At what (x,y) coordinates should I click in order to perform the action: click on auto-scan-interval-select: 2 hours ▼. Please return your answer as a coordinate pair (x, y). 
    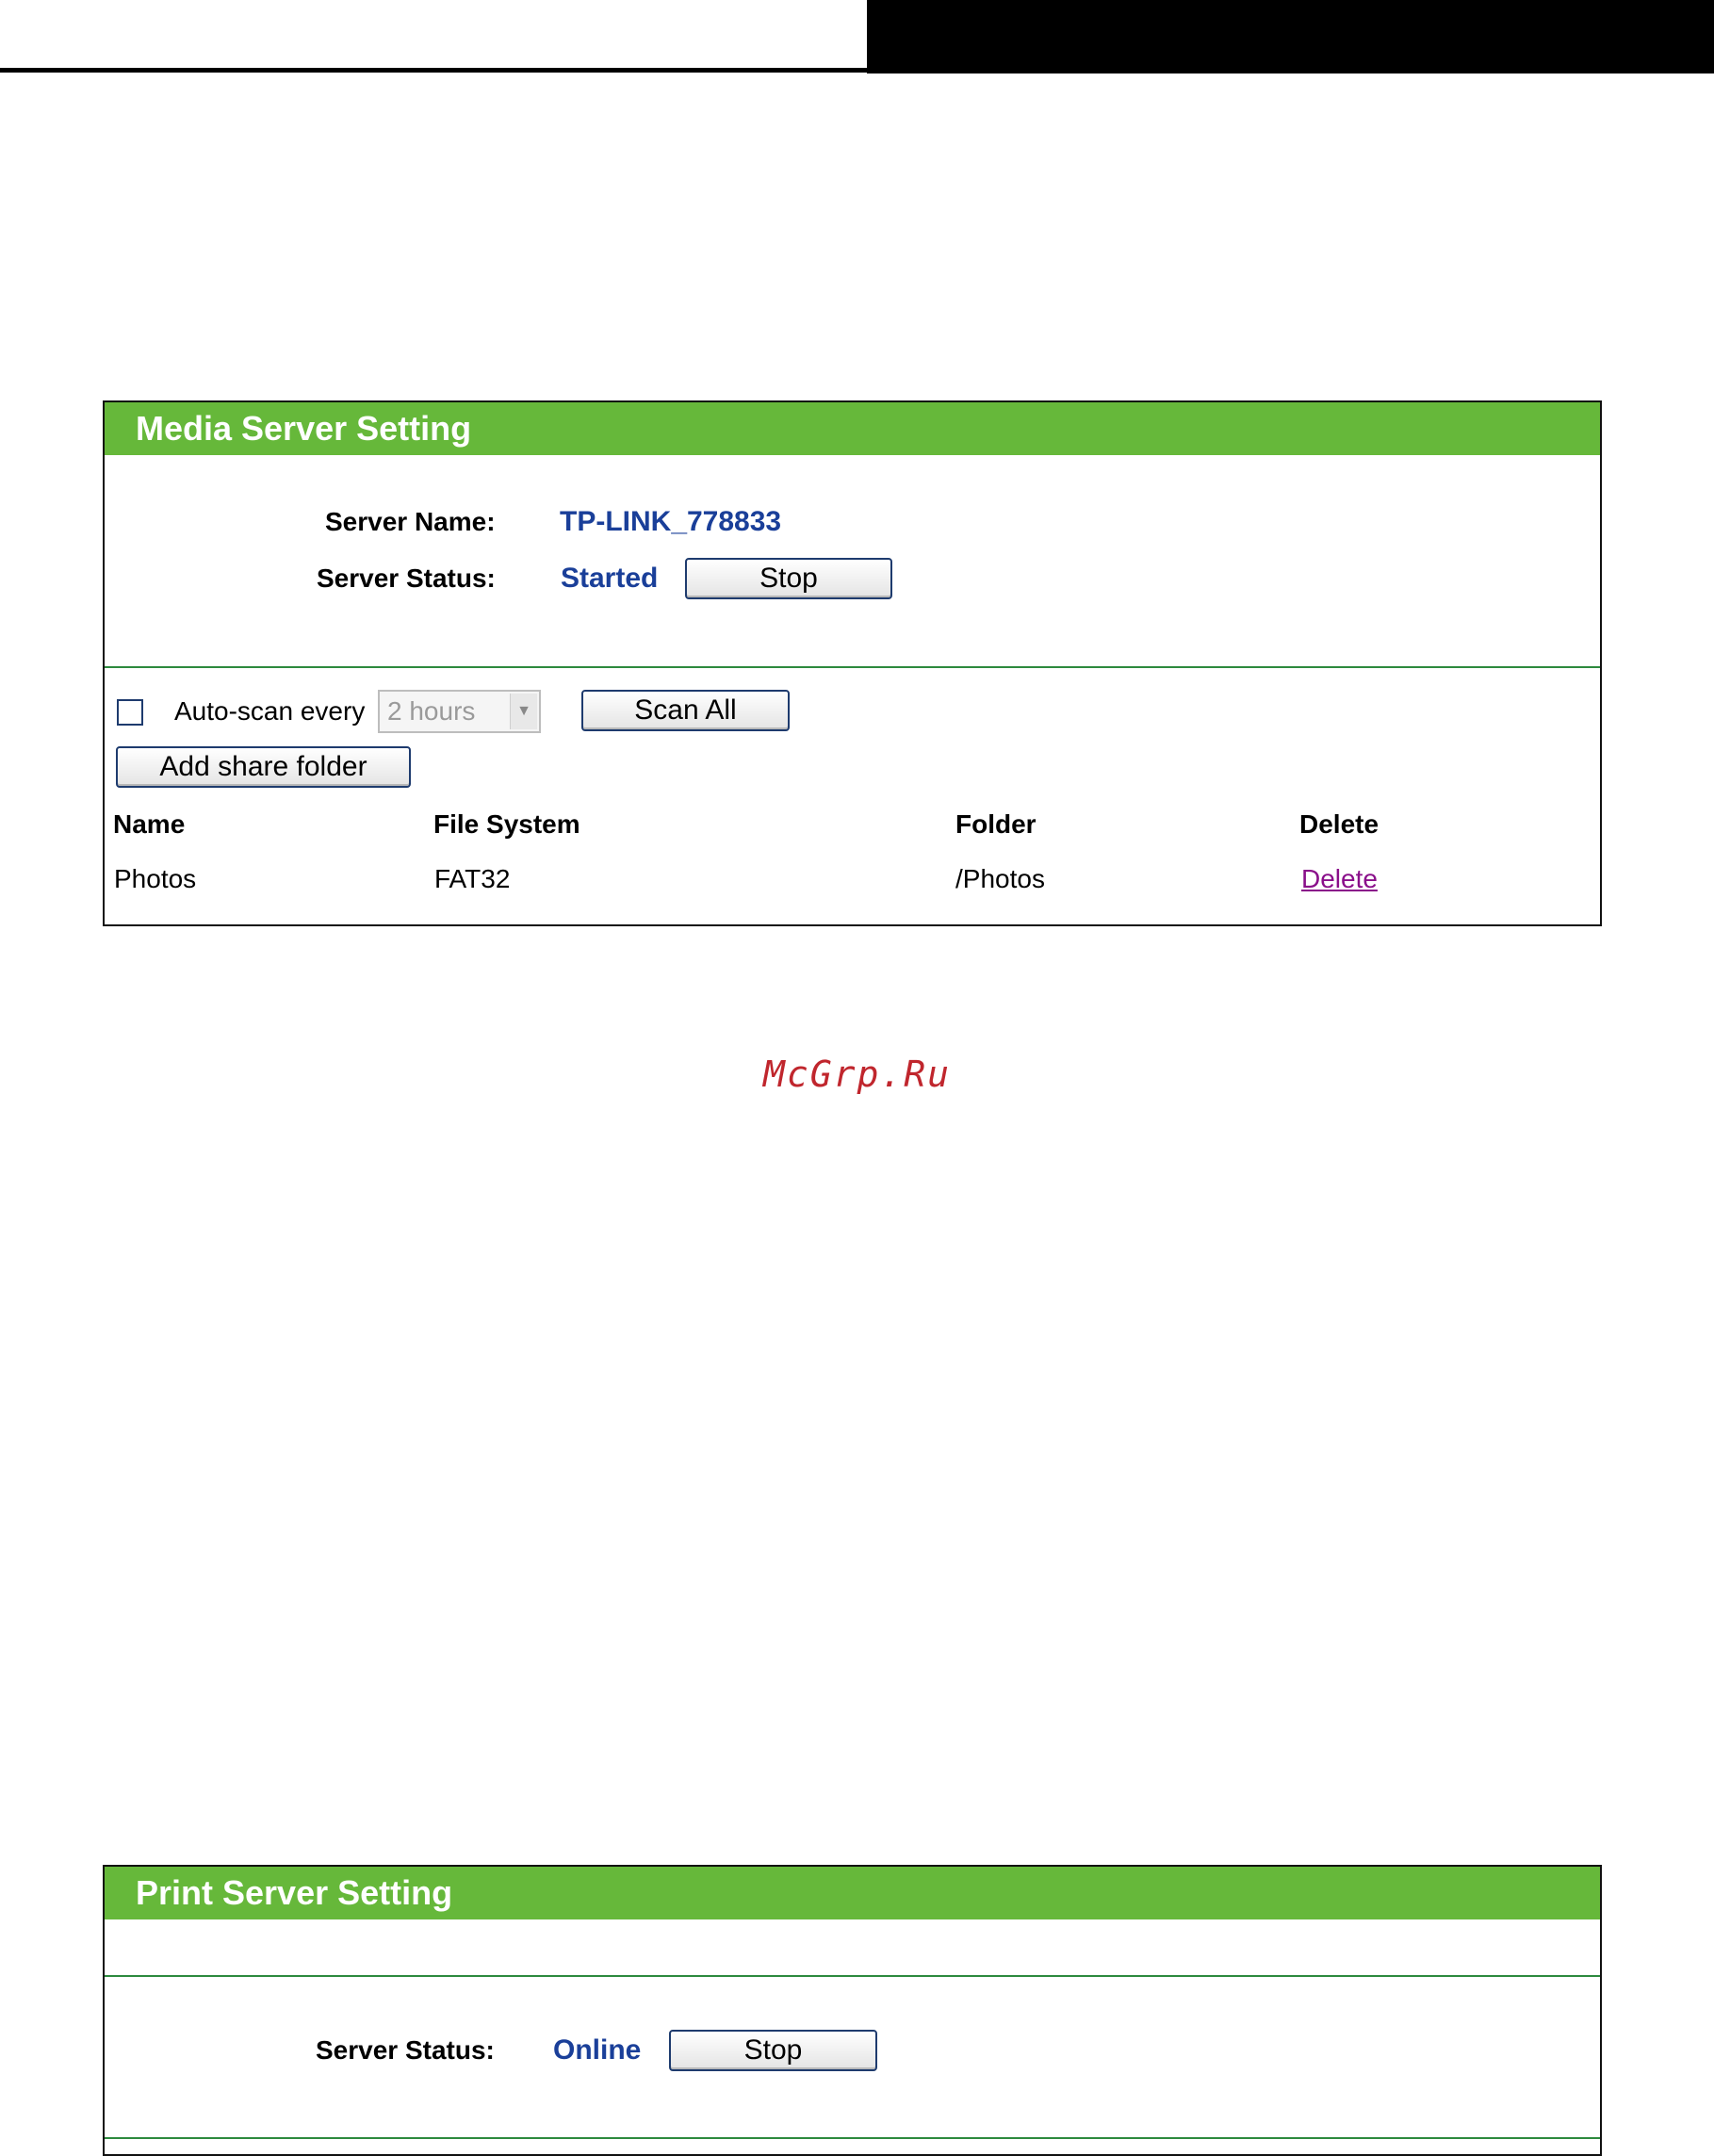
    Looking at the image, I should click on (459, 712).